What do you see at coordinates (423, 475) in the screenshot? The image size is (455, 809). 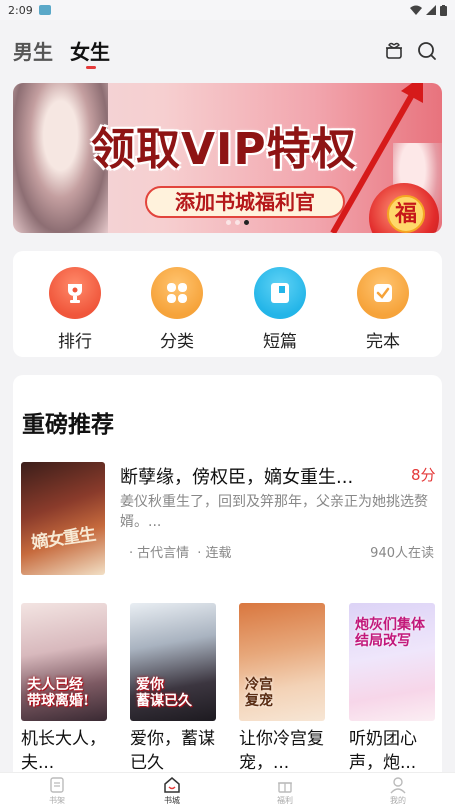 I see `featured-book-score: 8分` at bounding box center [423, 475].